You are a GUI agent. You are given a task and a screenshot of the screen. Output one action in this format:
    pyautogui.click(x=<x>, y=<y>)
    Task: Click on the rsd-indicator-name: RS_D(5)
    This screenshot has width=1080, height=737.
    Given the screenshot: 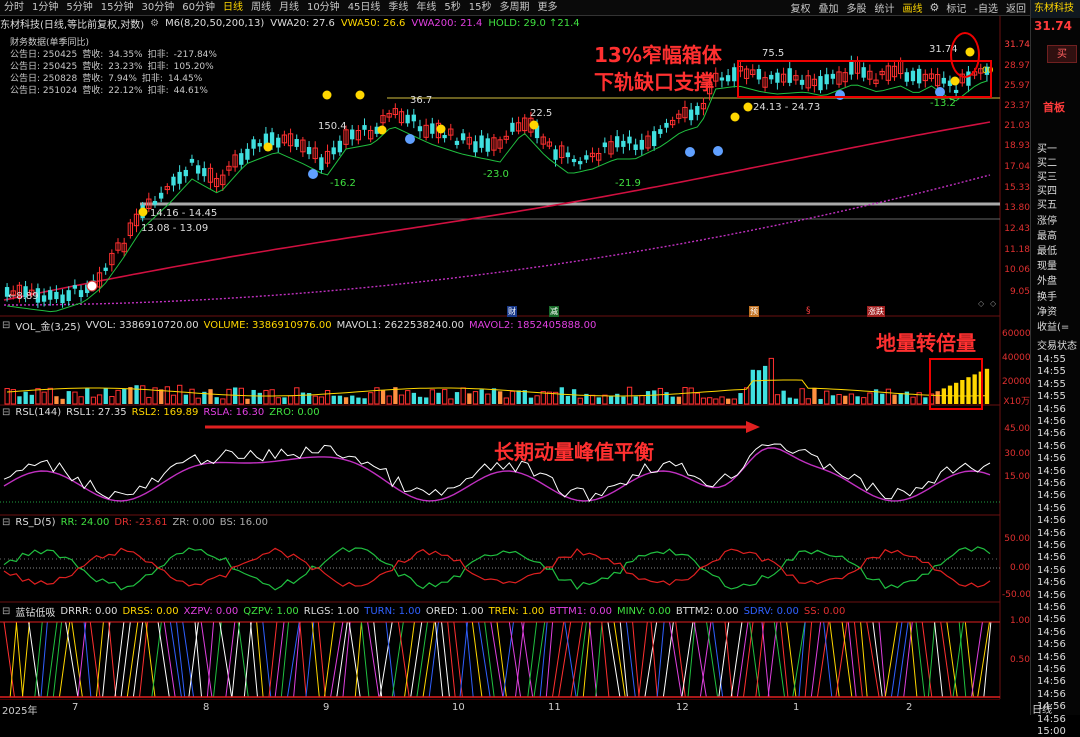 What is the action you would take?
    pyautogui.click(x=35, y=522)
    